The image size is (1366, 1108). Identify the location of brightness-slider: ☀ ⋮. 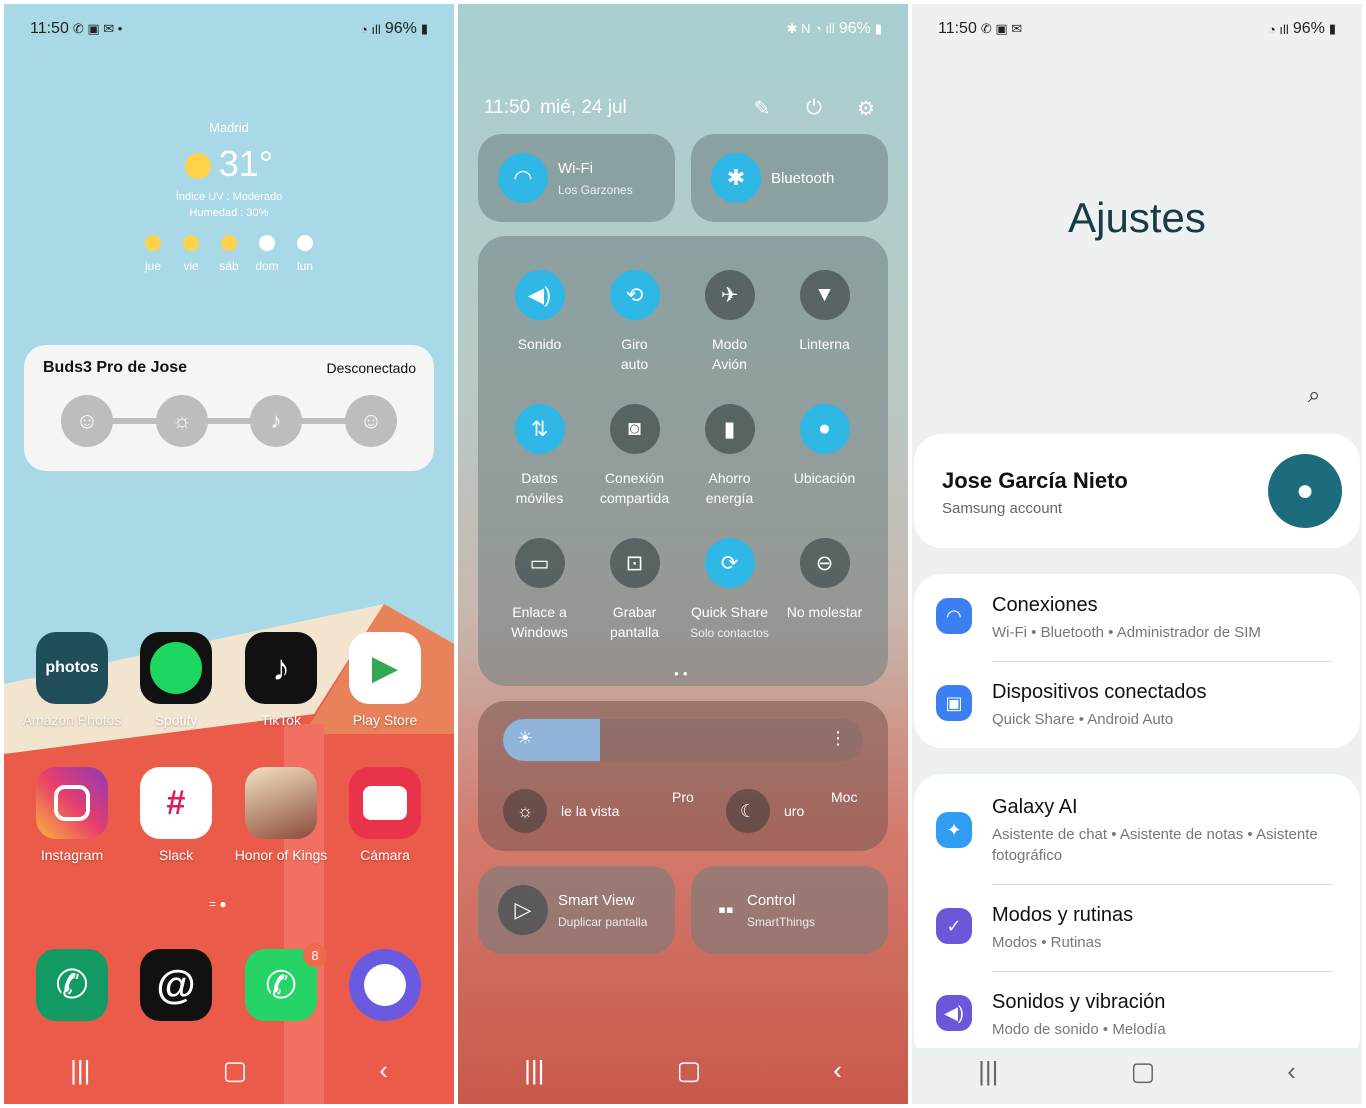
(683, 740).